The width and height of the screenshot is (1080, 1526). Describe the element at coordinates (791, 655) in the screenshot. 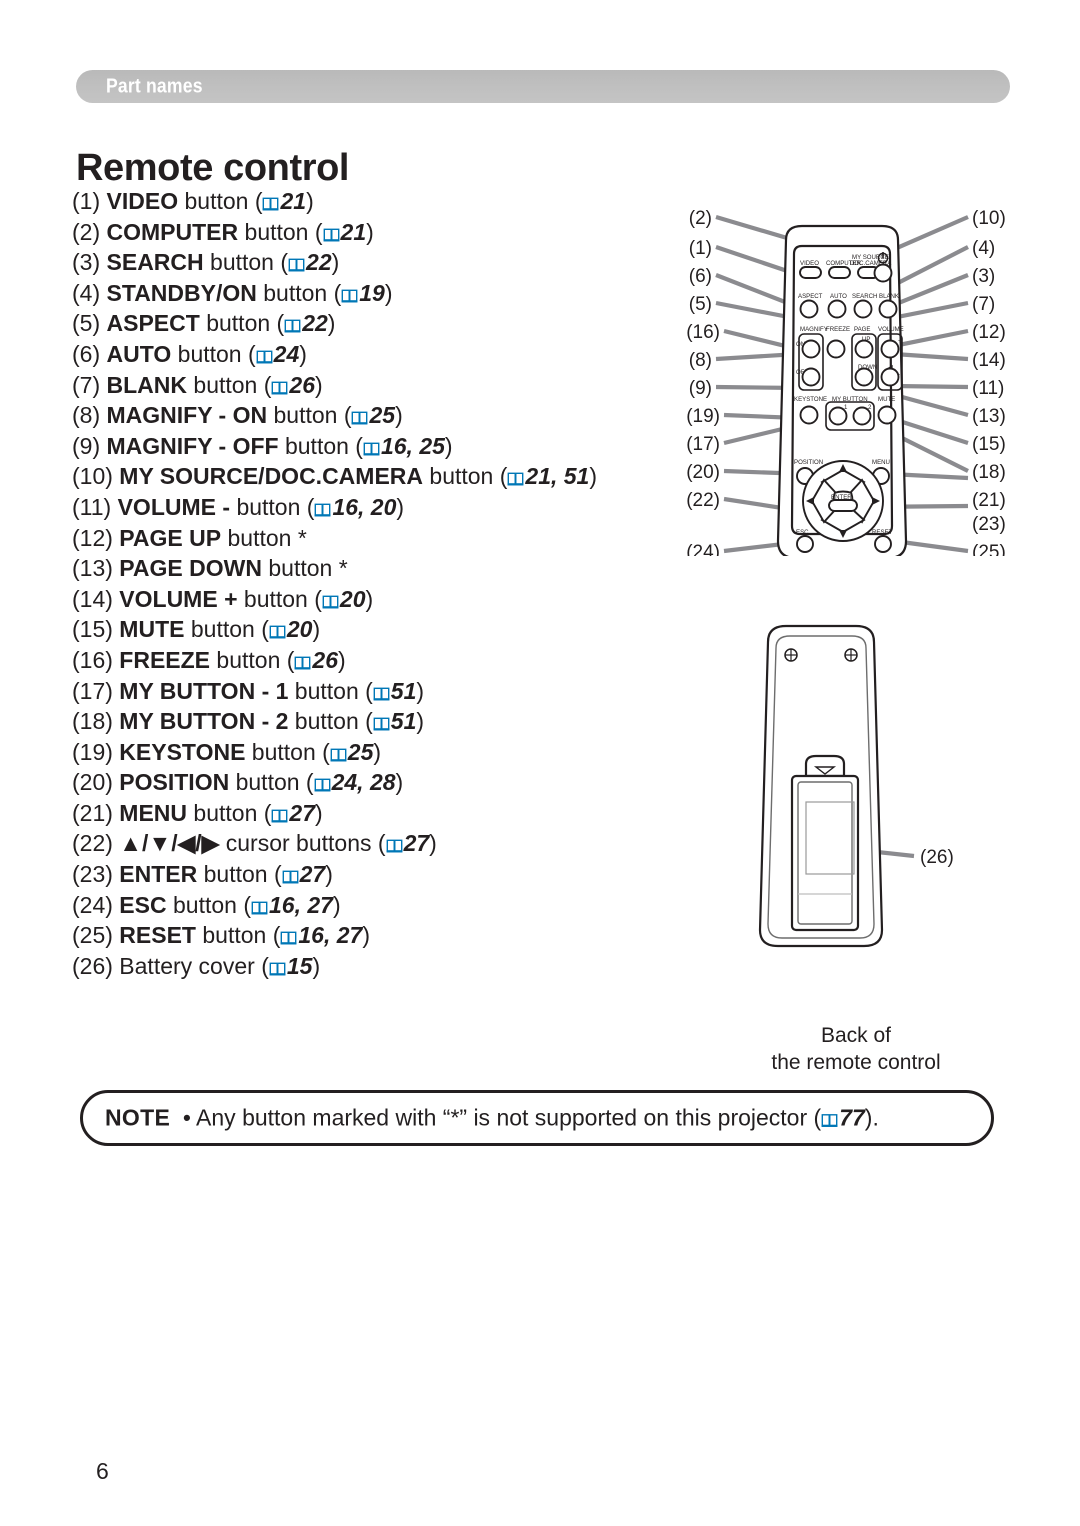

I see `screw-icon-left` at that location.